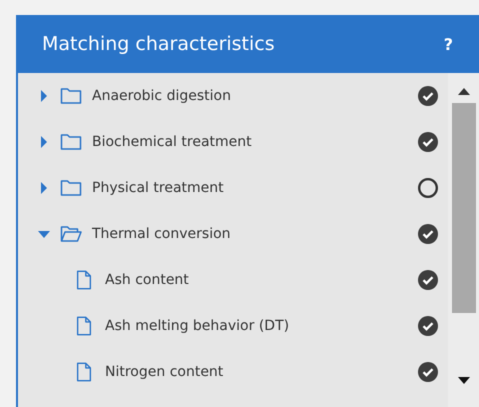  I want to click on scrollbar-thumb, so click(464, 208).